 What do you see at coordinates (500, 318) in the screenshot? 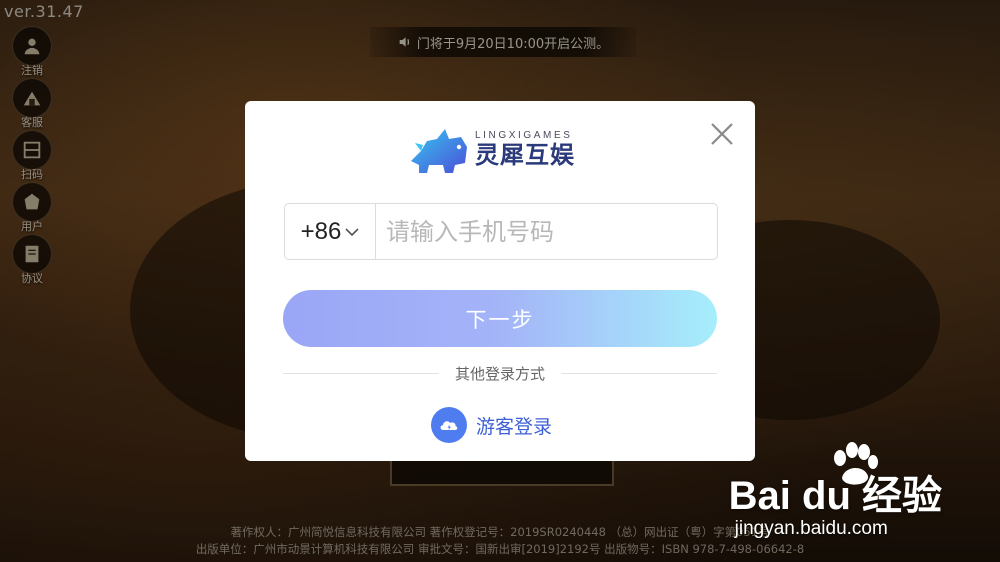
I see `next-step-button: 下一步` at bounding box center [500, 318].